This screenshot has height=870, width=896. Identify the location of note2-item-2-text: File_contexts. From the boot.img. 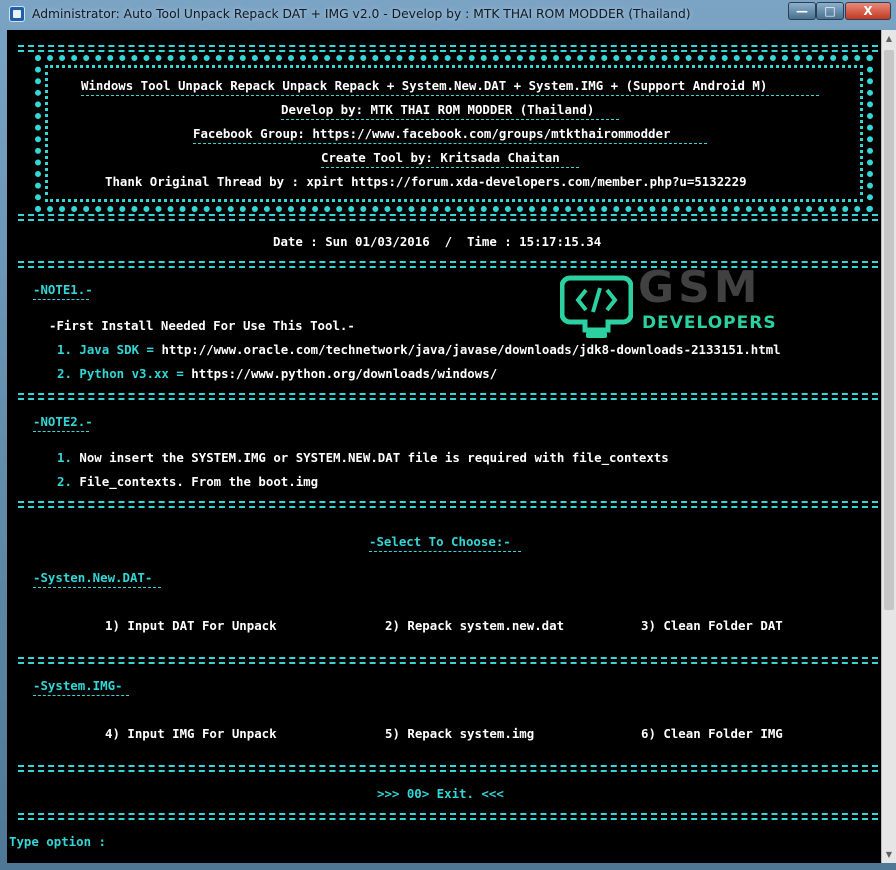
(199, 481).